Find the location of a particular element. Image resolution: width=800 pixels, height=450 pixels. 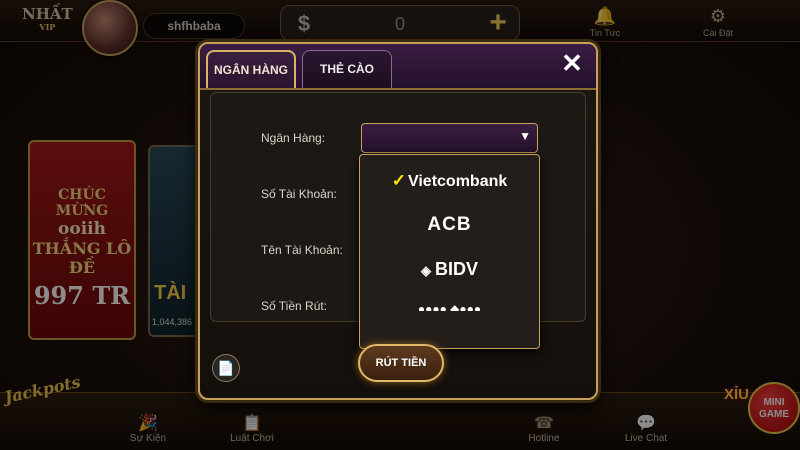

account-number-label: Số Tài Khoản: is located at coordinates (299, 194).